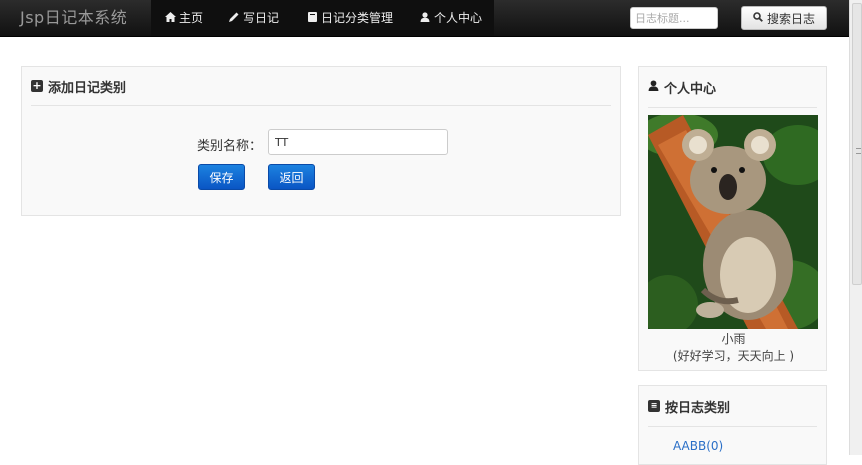  What do you see at coordinates (234, 19) in the screenshot?
I see `pencil-icon` at bounding box center [234, 19].